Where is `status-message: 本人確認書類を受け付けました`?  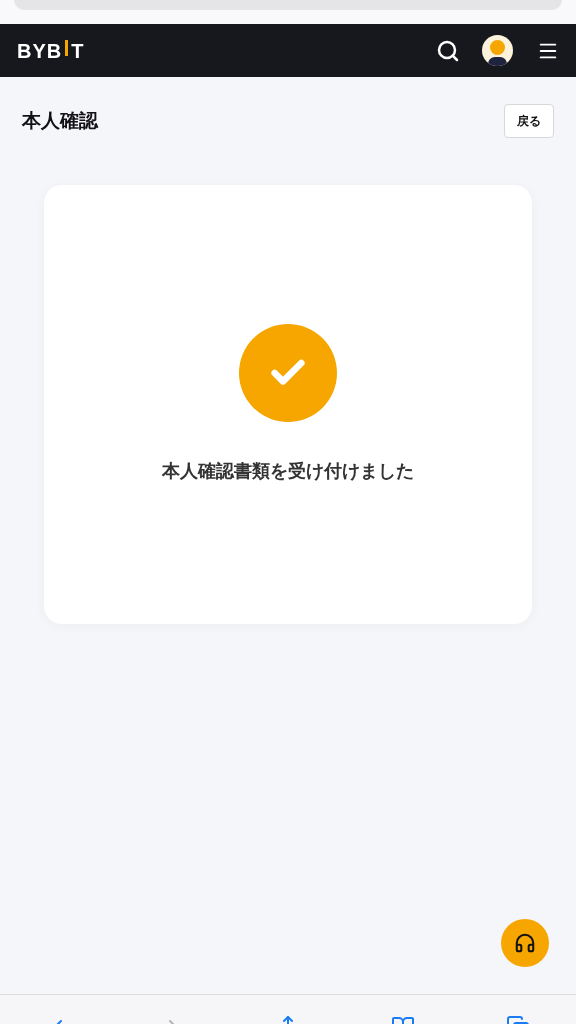 status-message: 本人確認書類を受け付けました is located at coordinates (288, 471).